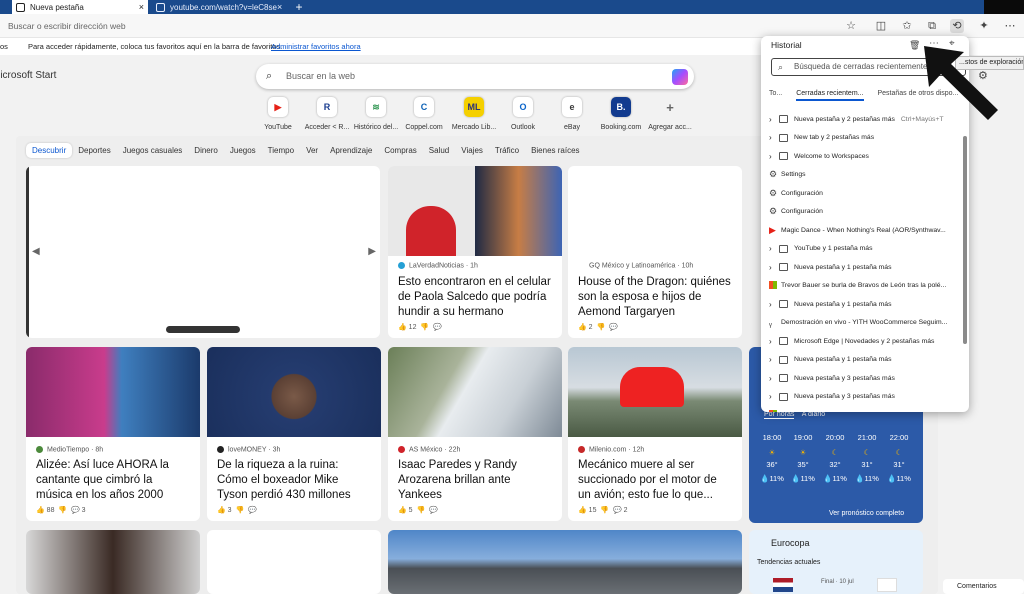 The width and height of the screenshot is (1024, 594). I want to click on carousel-card: ◀ ▶, so click(203, 252).